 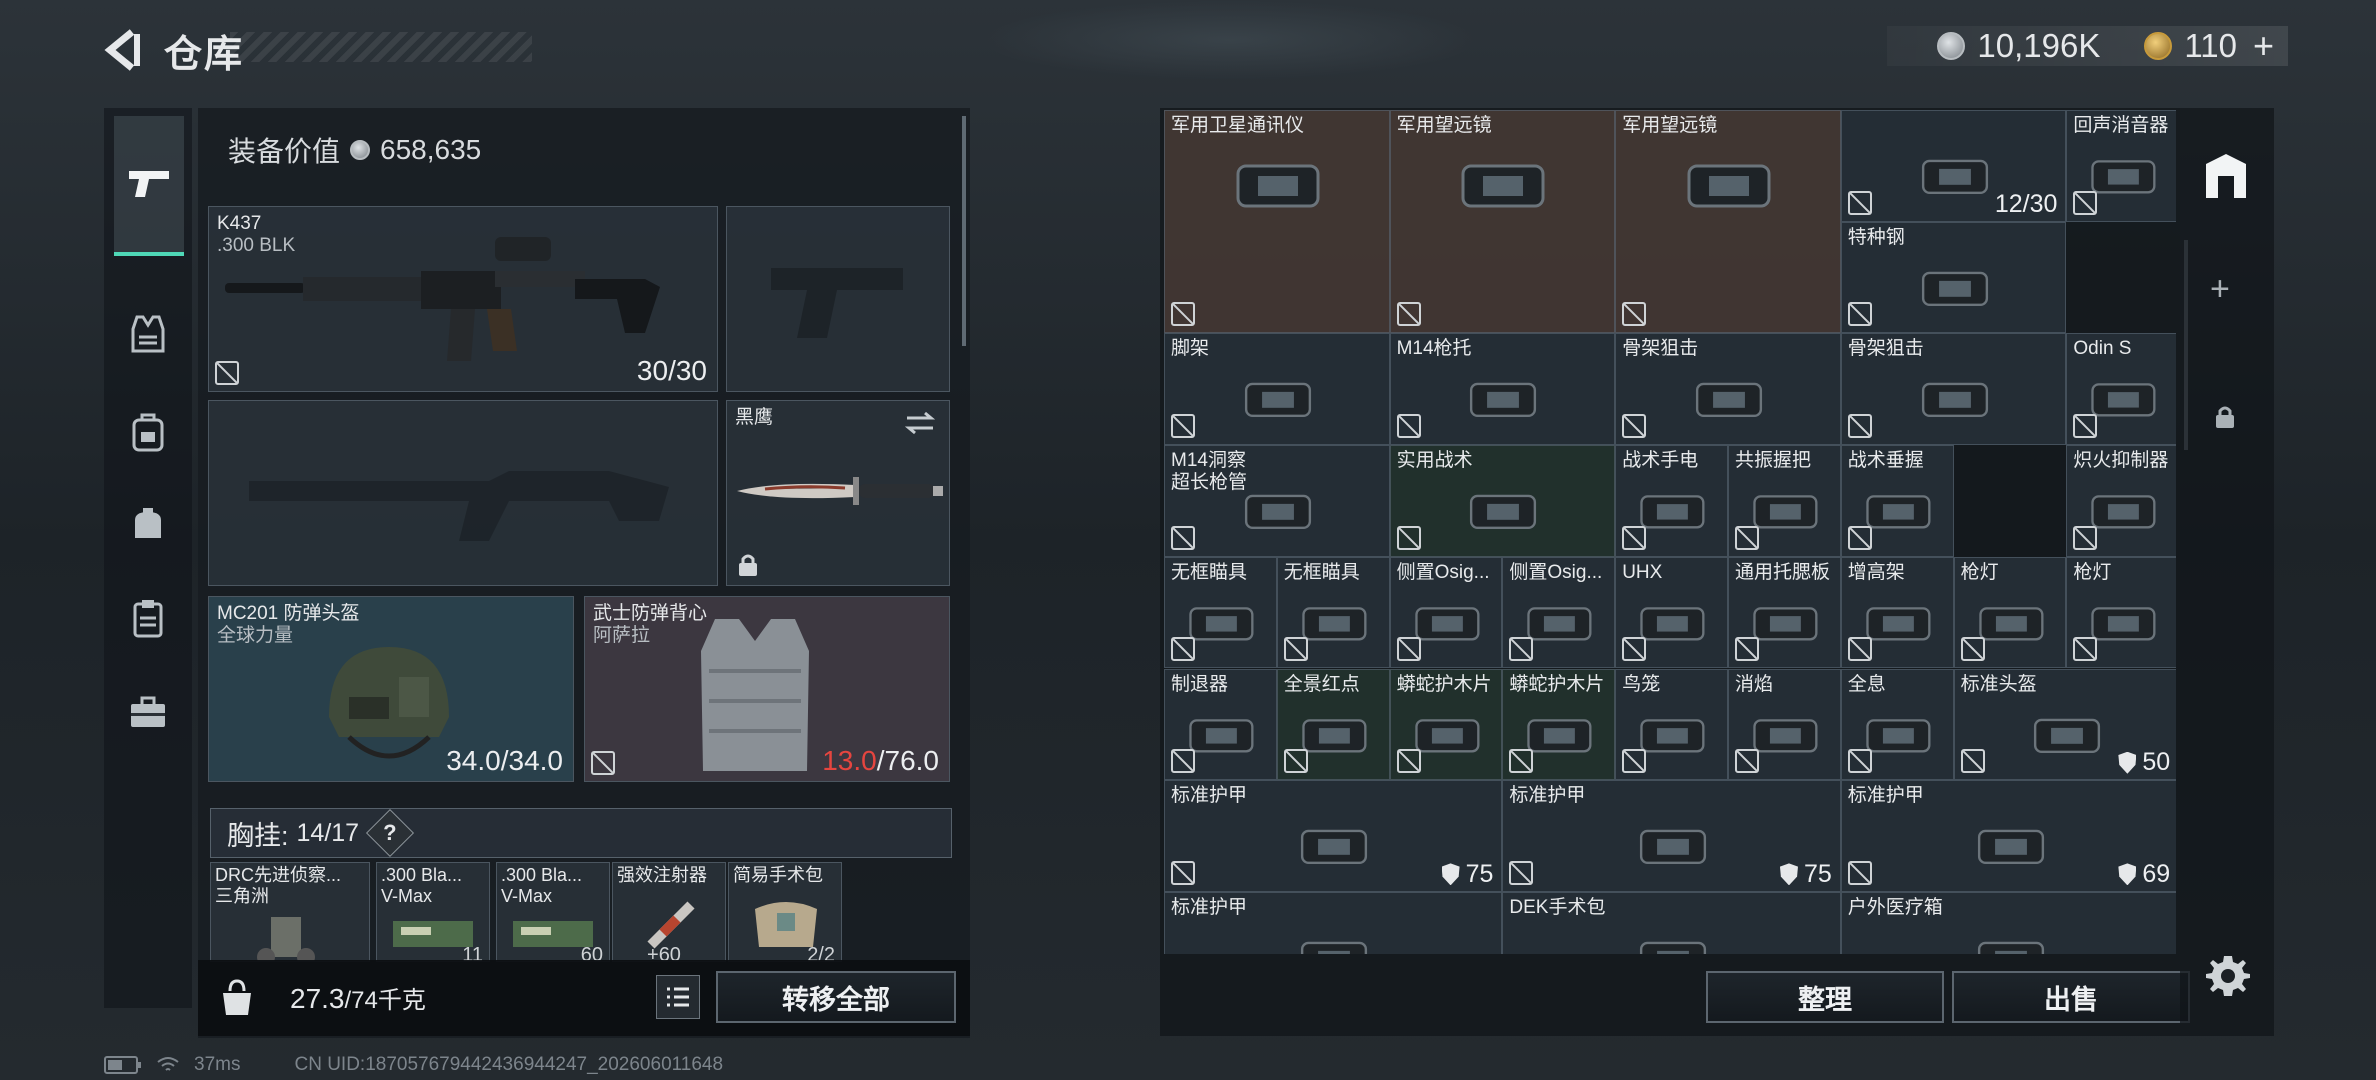 What do you see at coordinates (1660, 461) in the screenshot?
I see `item-name: 战术手电` at bounding box center [1660, 461].